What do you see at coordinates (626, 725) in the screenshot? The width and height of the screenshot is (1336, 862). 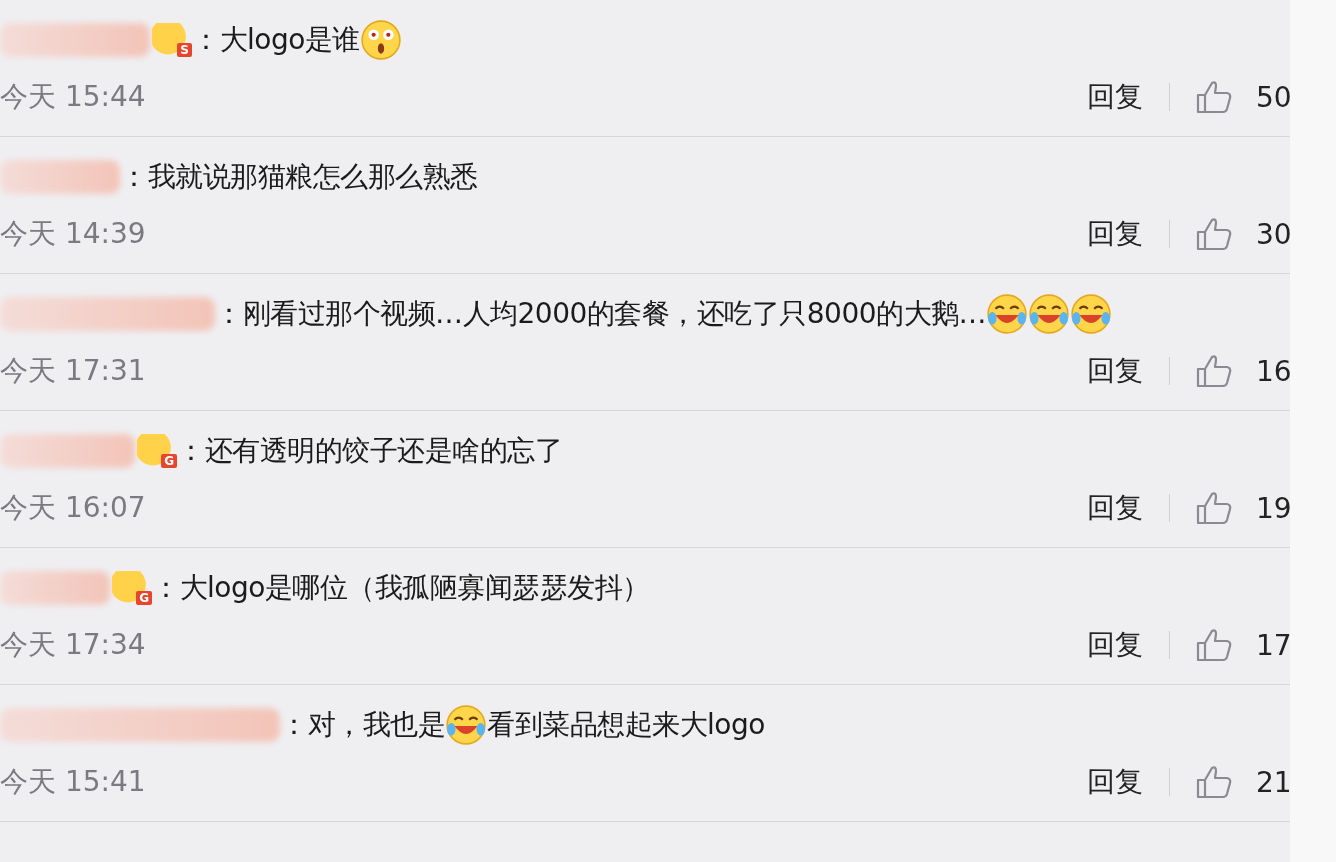 I see `comment-text: 看到菜品想起来大logo` at bounding box center [626, 725].